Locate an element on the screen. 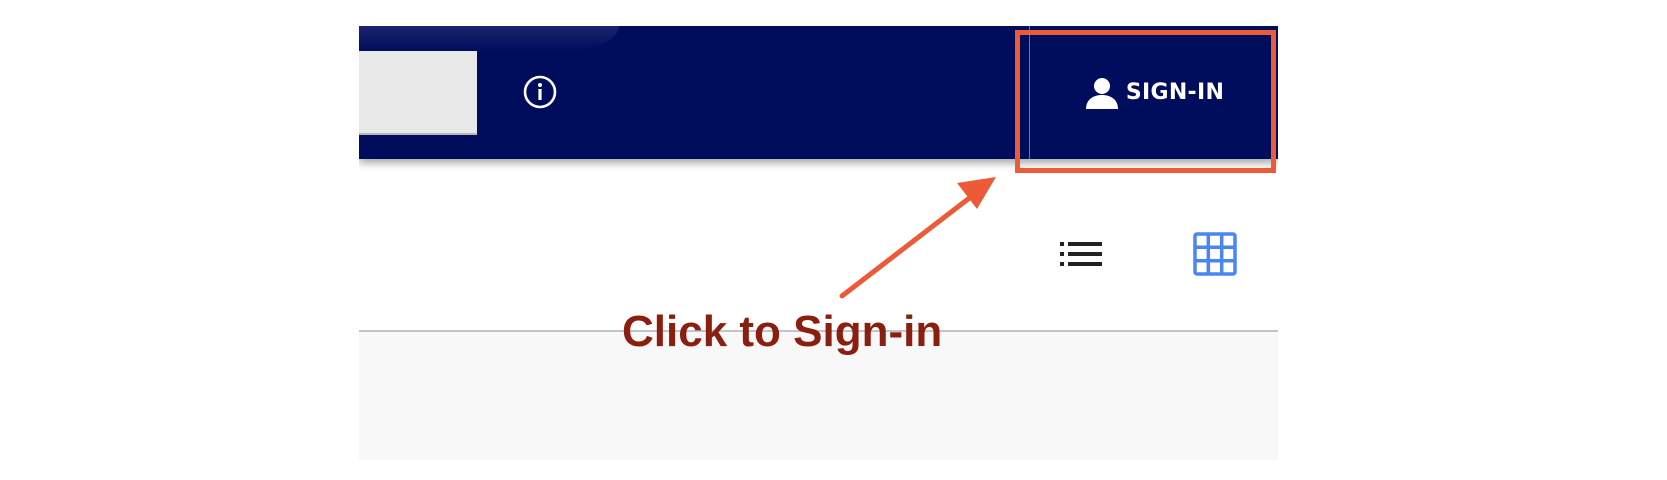 The width and height of the screenshot is (1667, 480). grid-view-icon is located at coordinates (1215, 254).